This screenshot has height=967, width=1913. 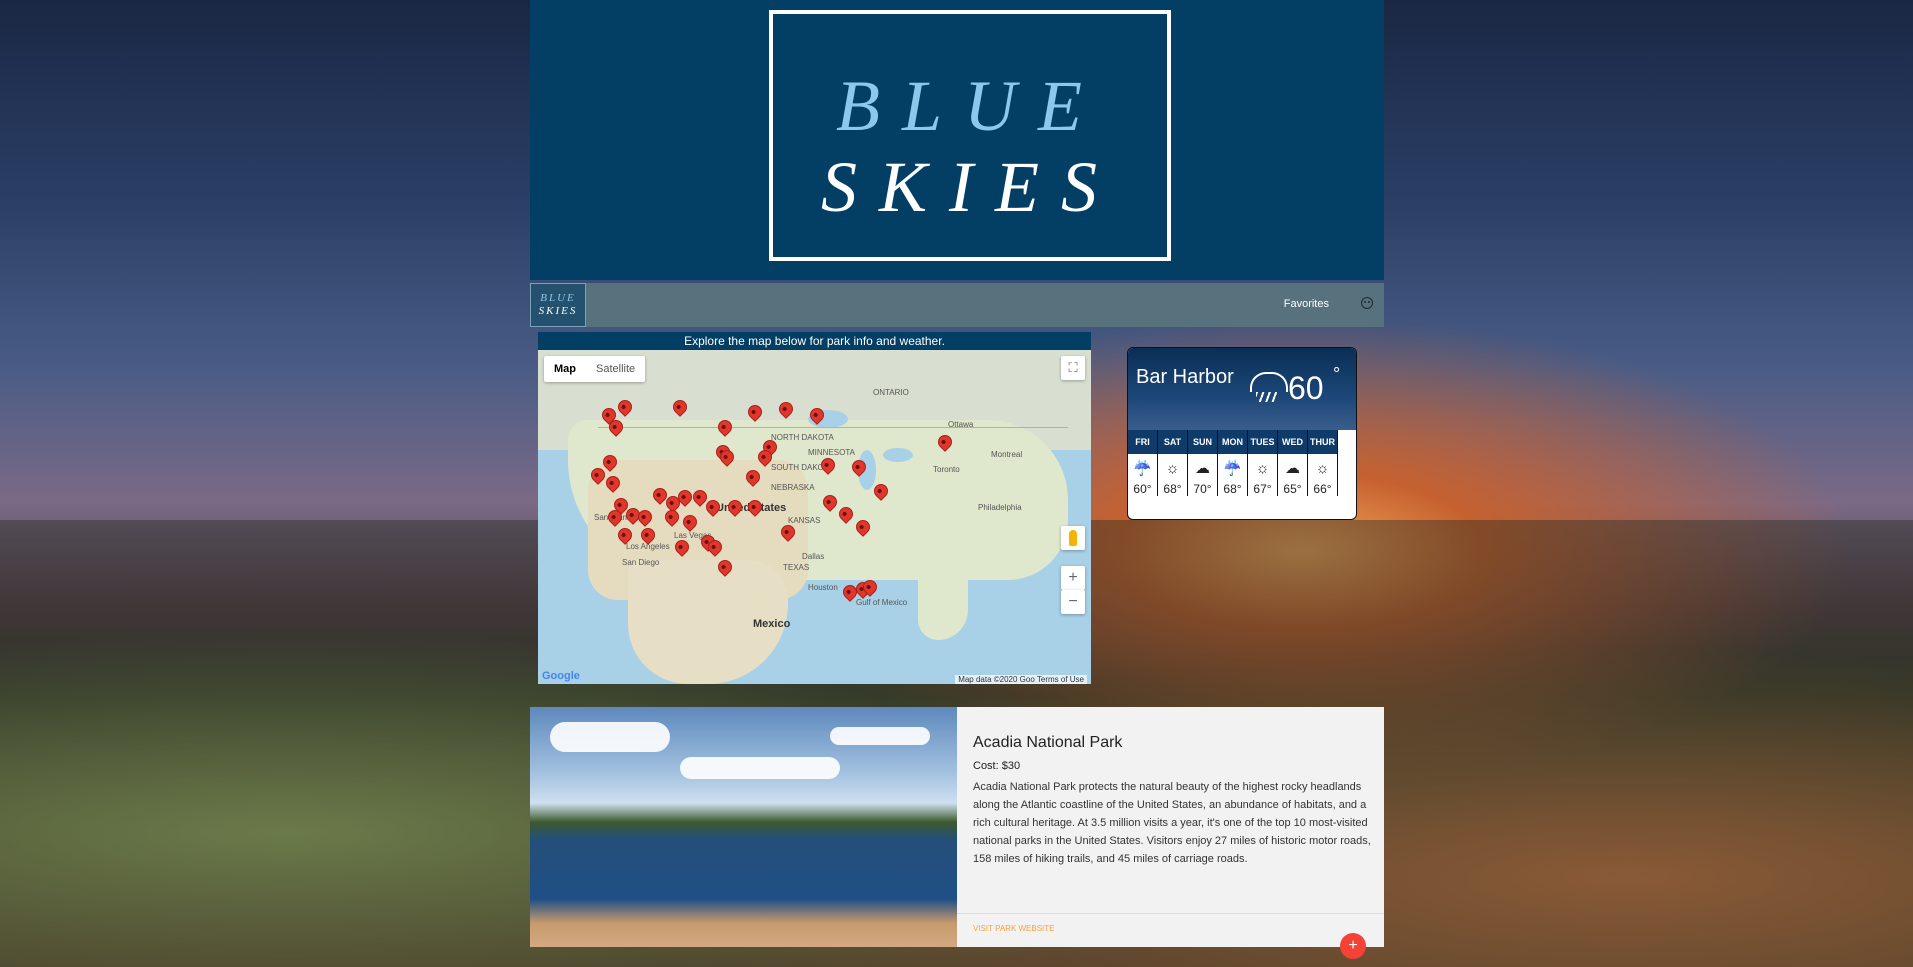 I want to click on map-label: Houston, so click(x=823, y=587).